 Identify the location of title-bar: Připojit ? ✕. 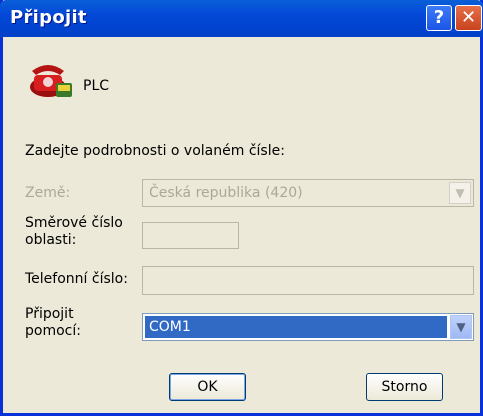
(241, 18).